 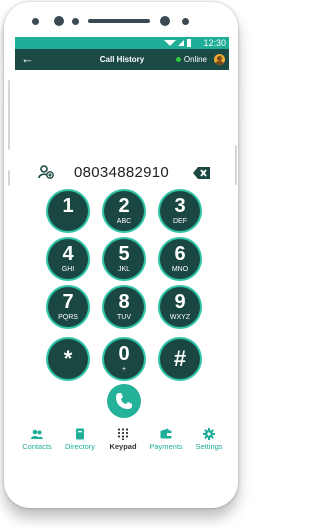 What do you see at coordinates (180, 206) in the screenshot?
I see `key-digit: 3` at bounding box center [180, 206].